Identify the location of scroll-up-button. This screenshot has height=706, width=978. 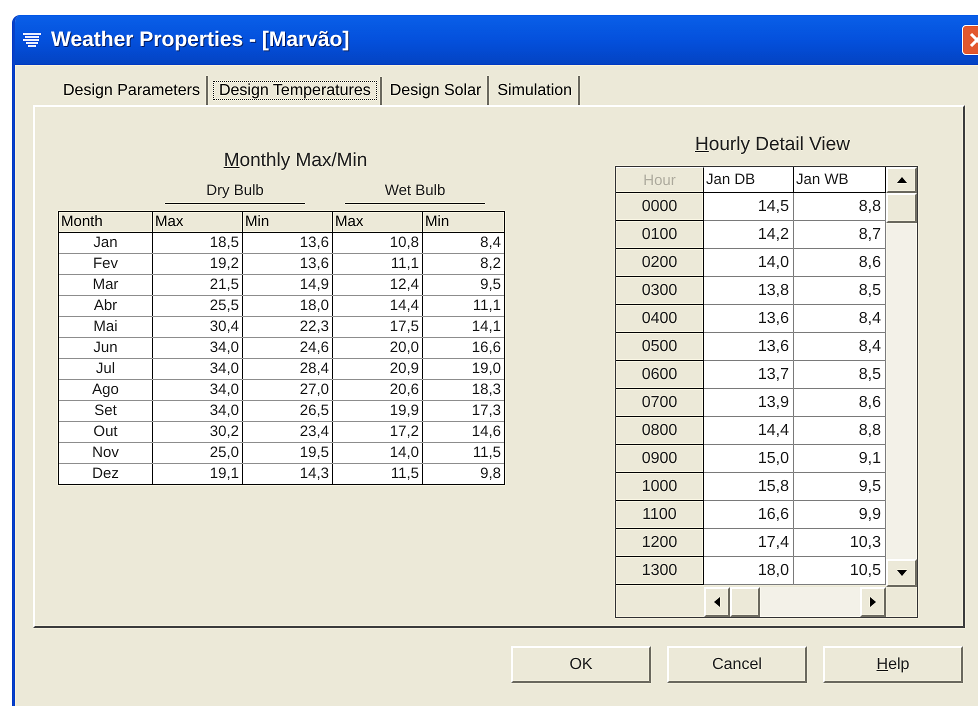
(901, 179).